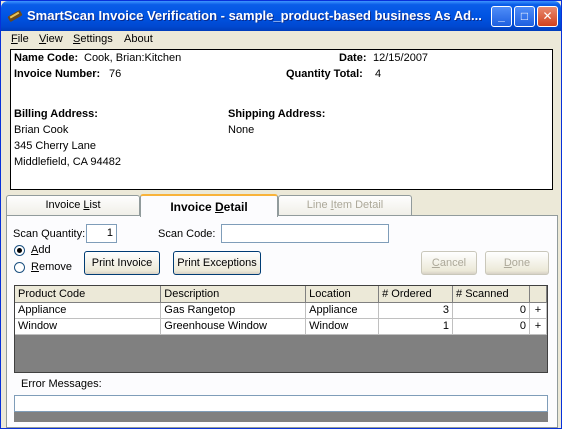 This screenshot has width=562, height=429. What do you see at coordinates (233, 310) in the screenshot?
I see `cell-description: Gas Rangetop` at bounding box center [233, 310].